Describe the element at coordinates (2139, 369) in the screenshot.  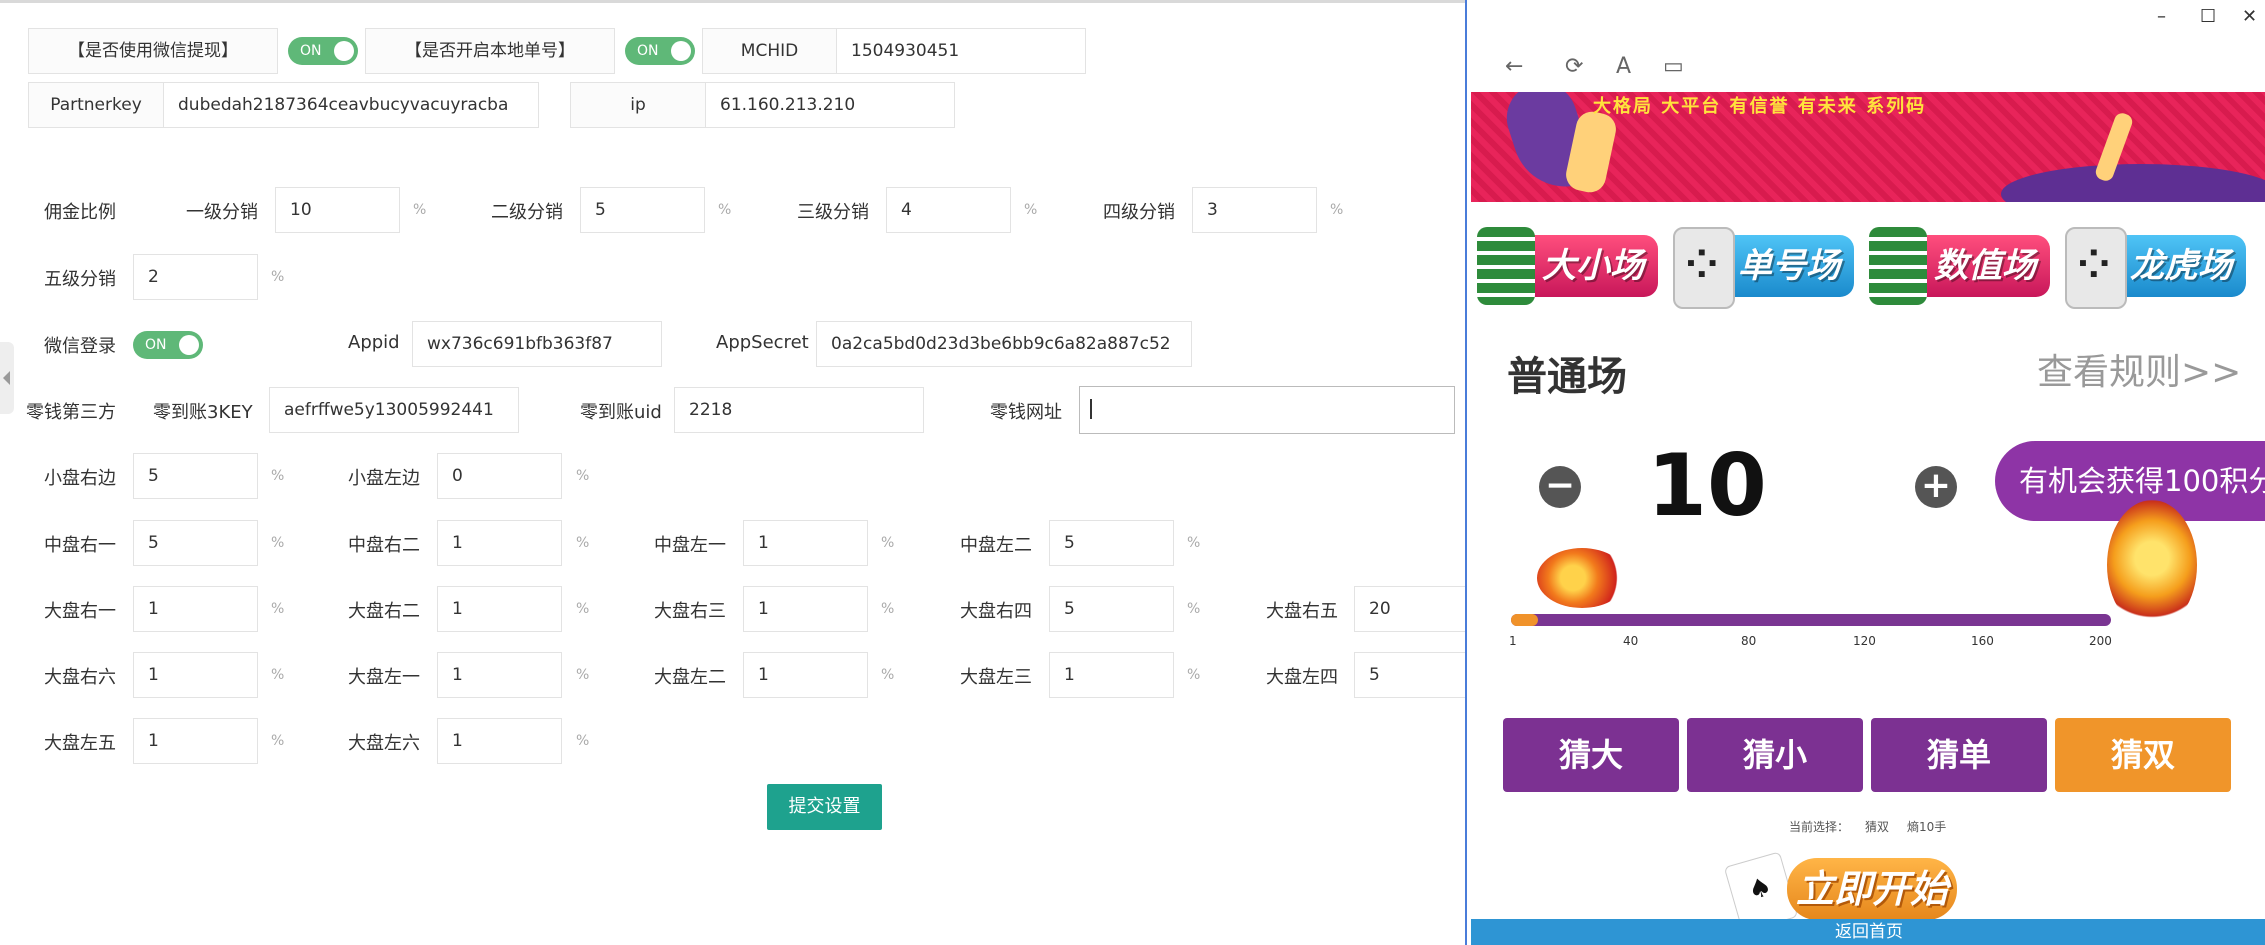
I see `view-rules-link: 查看规则>>` at that location.